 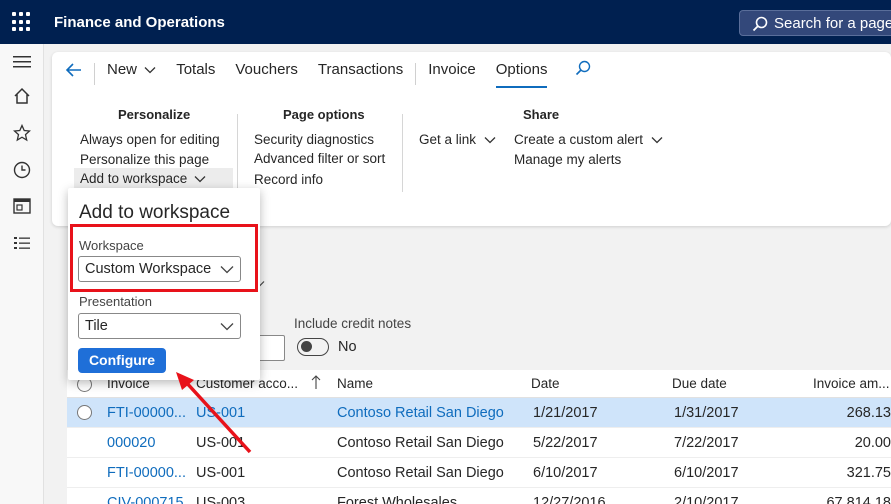 What do you see at coordinates (319, 158) in the screenshot?
I see `advanced-filter-sort: Advanced filter or sort` at bounding box center [319, 158].